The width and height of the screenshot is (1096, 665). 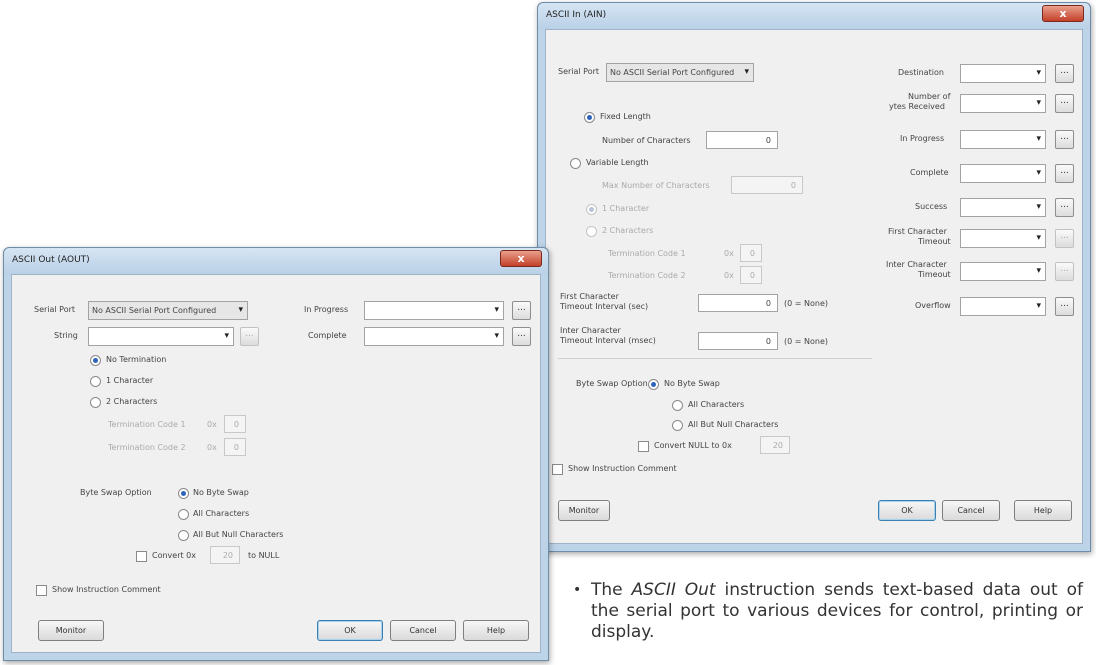 What do you see at coordinates (643, 446) in the screenshot?
I see `ain-convert-checkbox` at bounding box center [643, 446].